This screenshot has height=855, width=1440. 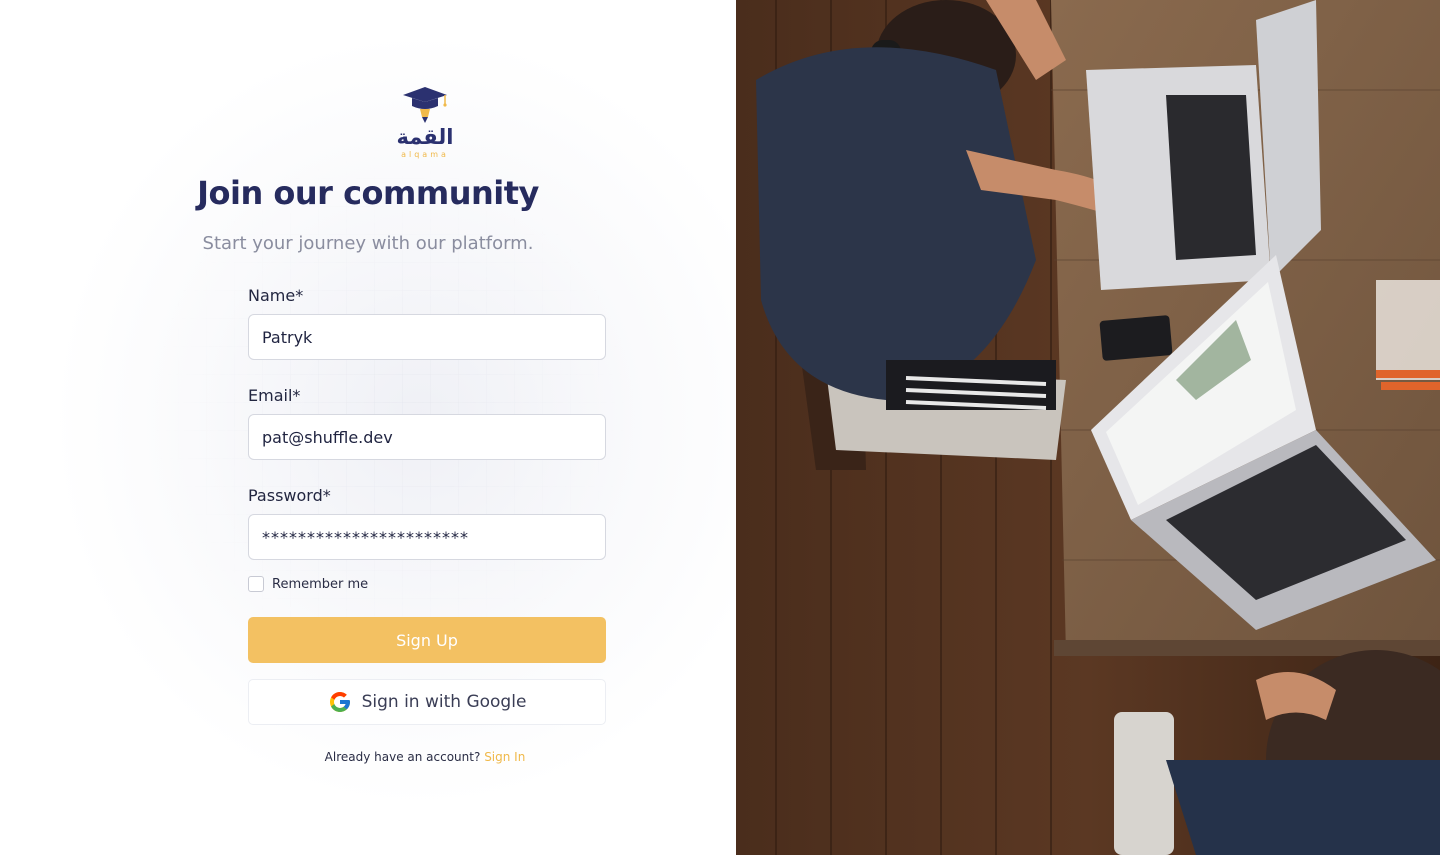 I want to click on google-signin-button: Sign in with Google, so click(x=427, y=702).